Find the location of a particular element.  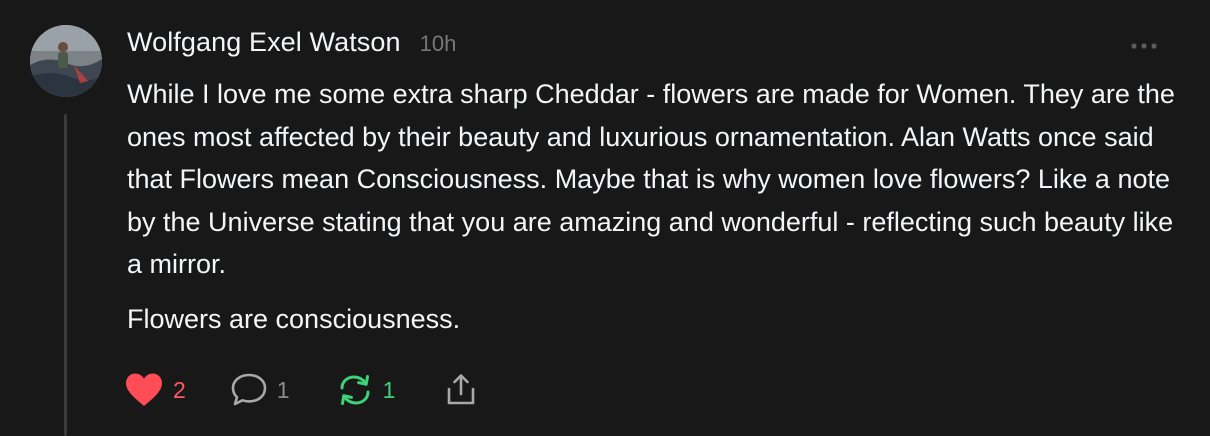

more-dots-icon is located at coordinates (1144, 46).